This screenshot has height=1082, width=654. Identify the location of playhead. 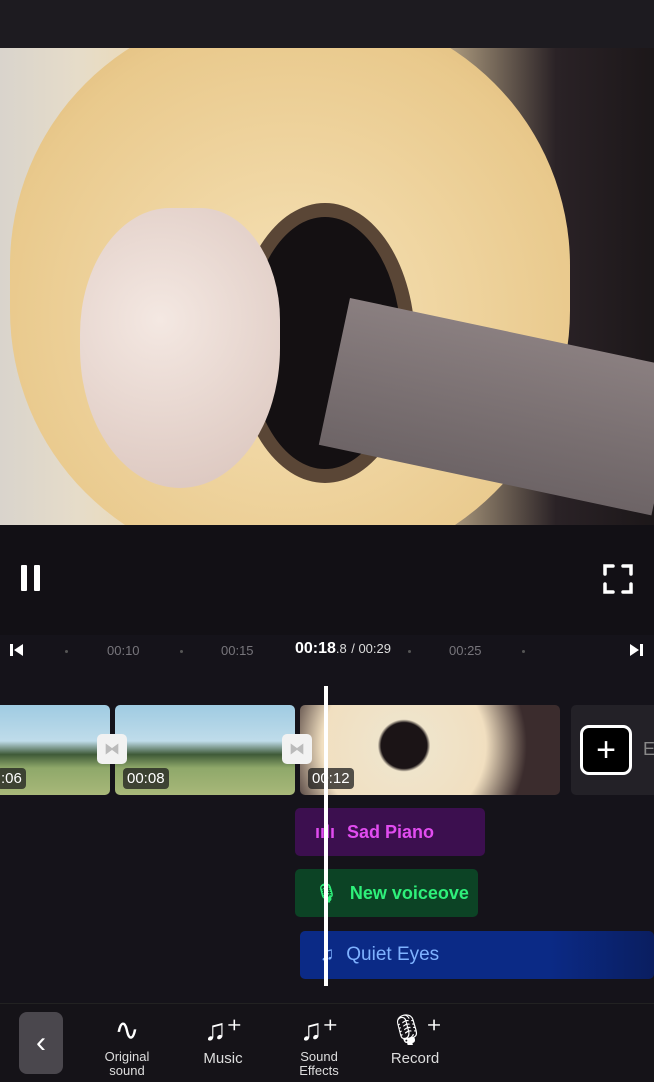
(326, 836).